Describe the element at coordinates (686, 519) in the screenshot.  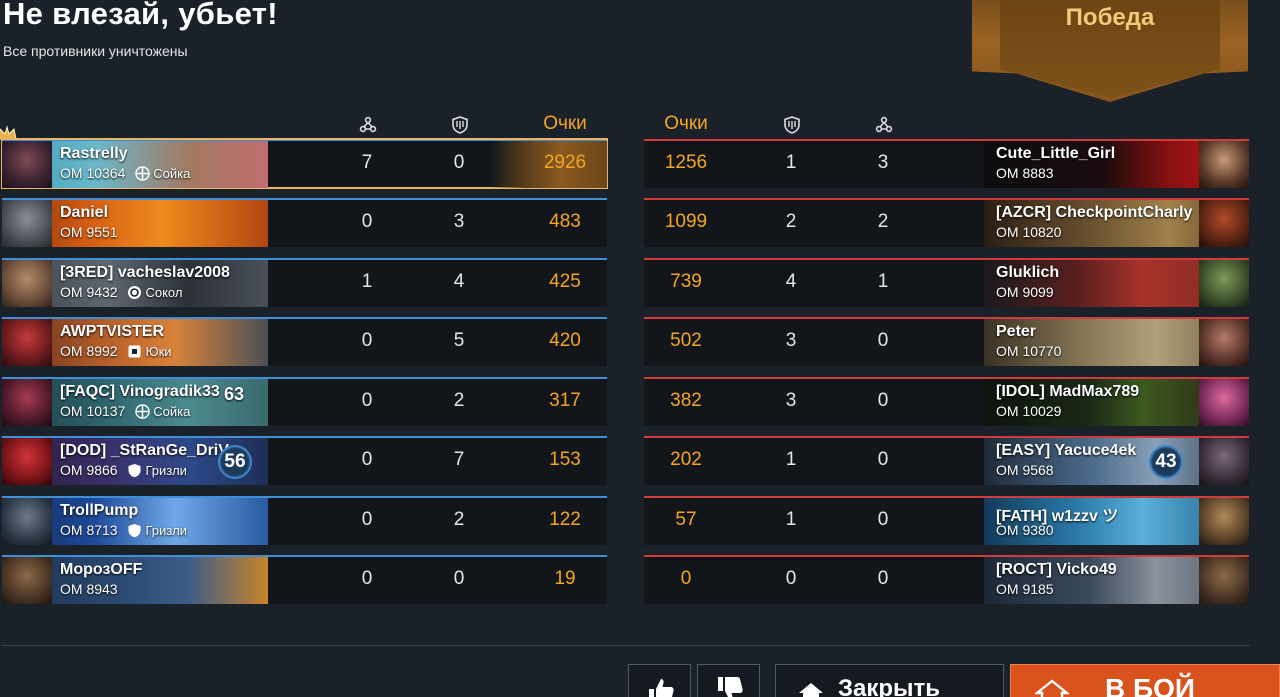
I see `points-value: 57` at that location.